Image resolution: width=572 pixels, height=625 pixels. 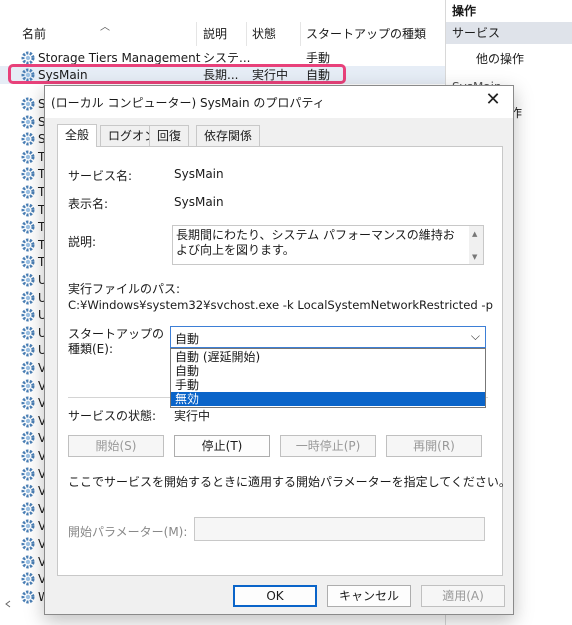 What do you see at coordinates (509, 33) in the screenshot?
I see `actions-section-services: サービス` at bounding box center [509, 33].